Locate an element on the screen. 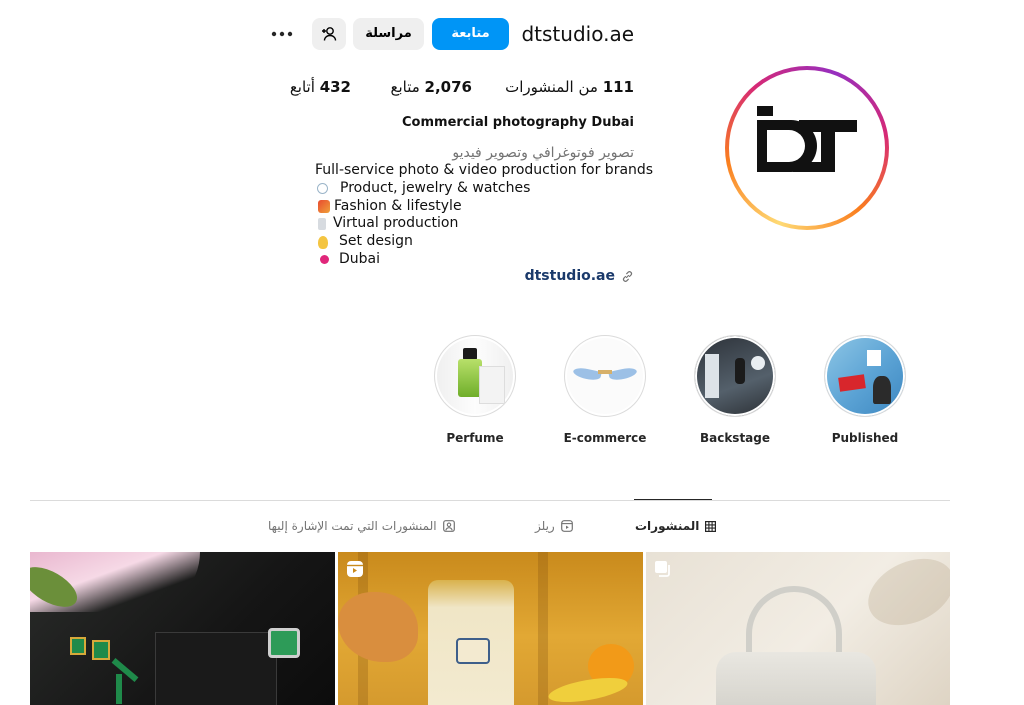  tagged-person-icon is located at coordinates (448, 526).